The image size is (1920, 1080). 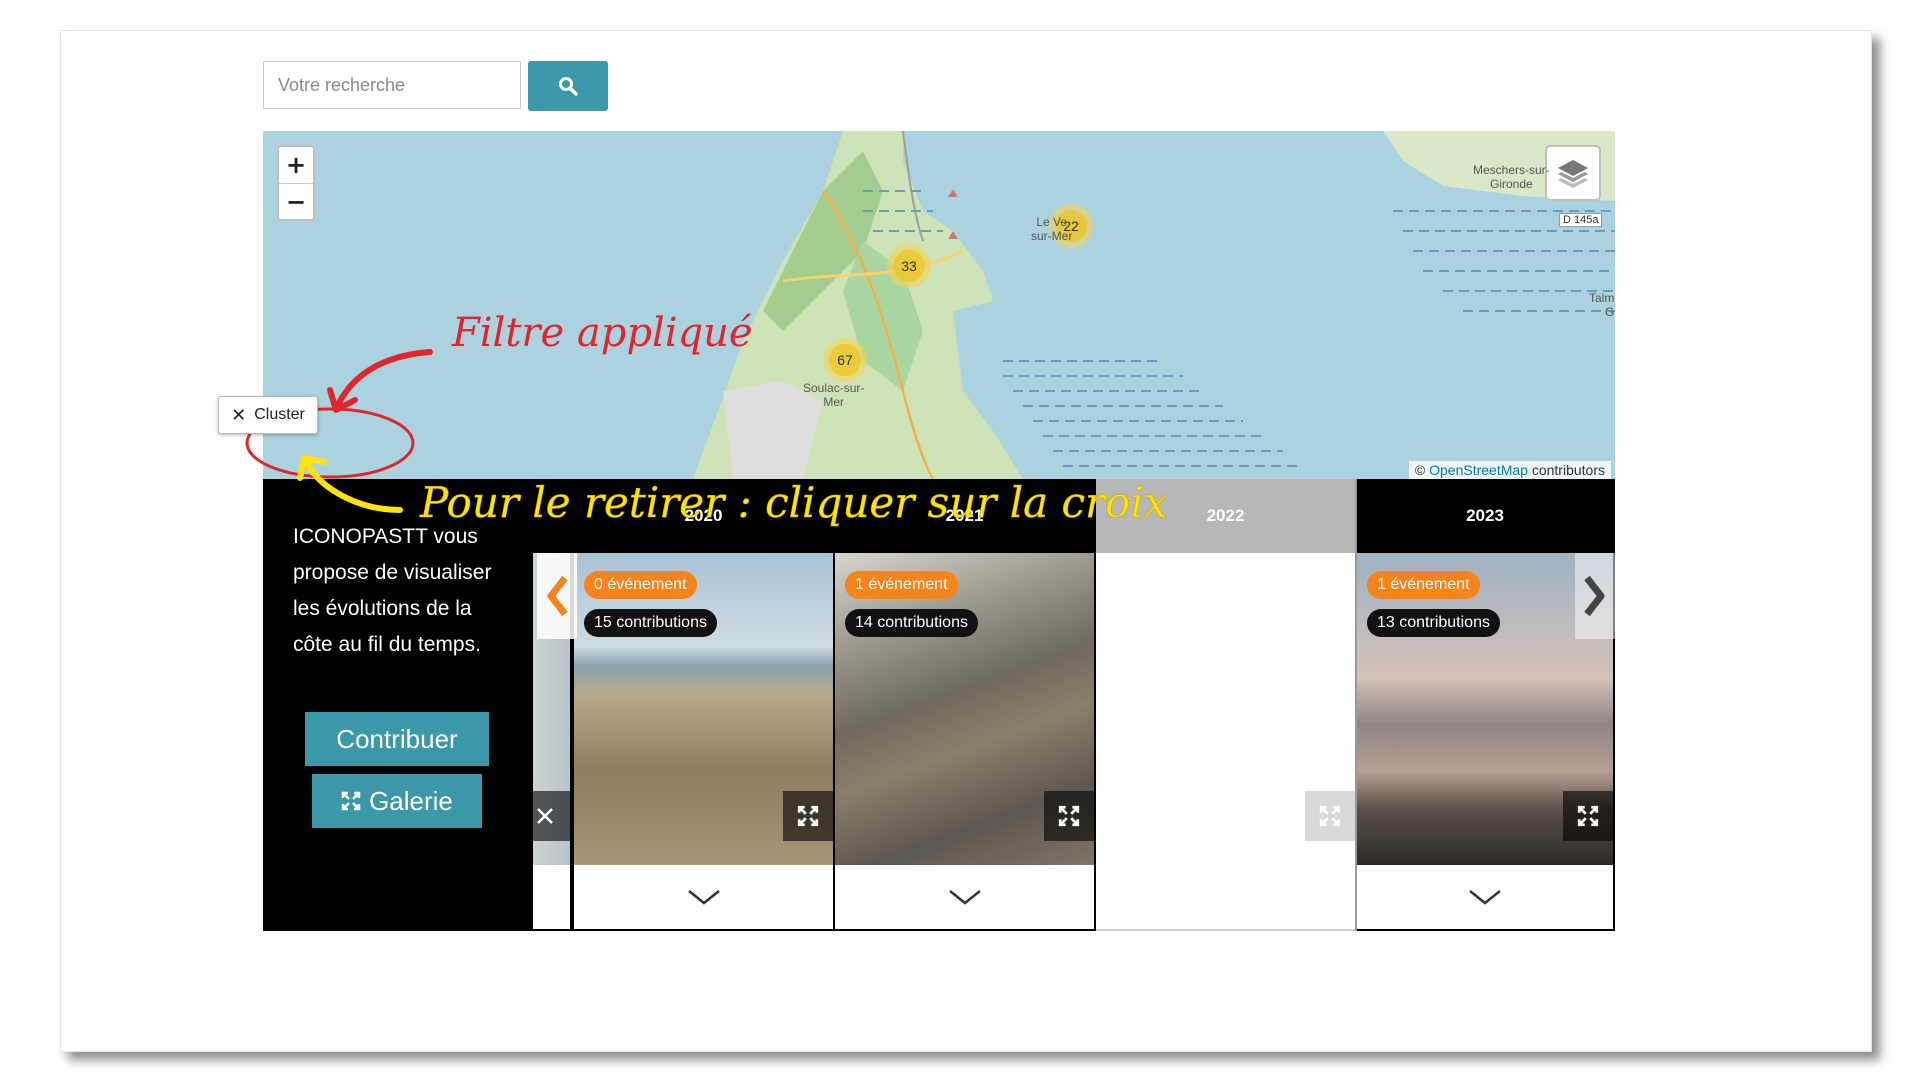 What do you see at coordinates (392, 85) in the screenshot?
I see `search-input` at bounding box center [392, 85].